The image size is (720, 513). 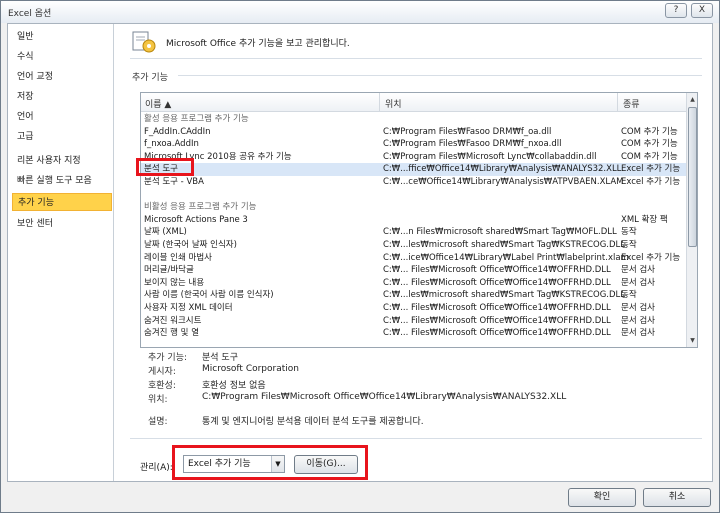 I want to click on list-item: Microsoft Actions Pane 3 XML 확장 팩, so click(x=414, y=220).